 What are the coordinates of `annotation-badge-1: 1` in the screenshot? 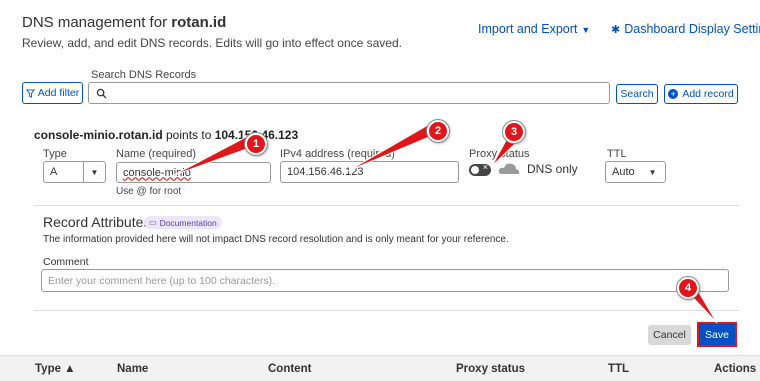 It's located at (256, 144).